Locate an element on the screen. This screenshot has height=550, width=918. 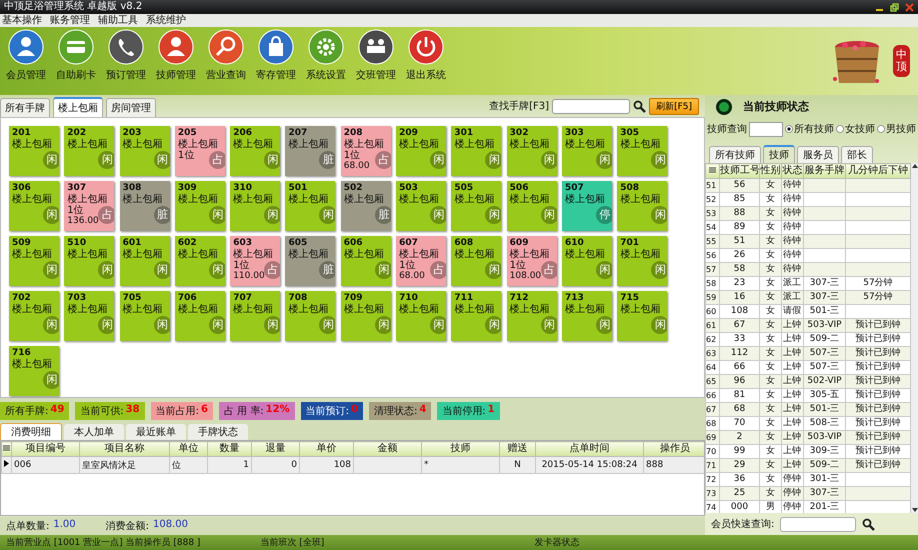
room-tile: 708 楼上包厢 闲 is located at coordinates (310, 316).